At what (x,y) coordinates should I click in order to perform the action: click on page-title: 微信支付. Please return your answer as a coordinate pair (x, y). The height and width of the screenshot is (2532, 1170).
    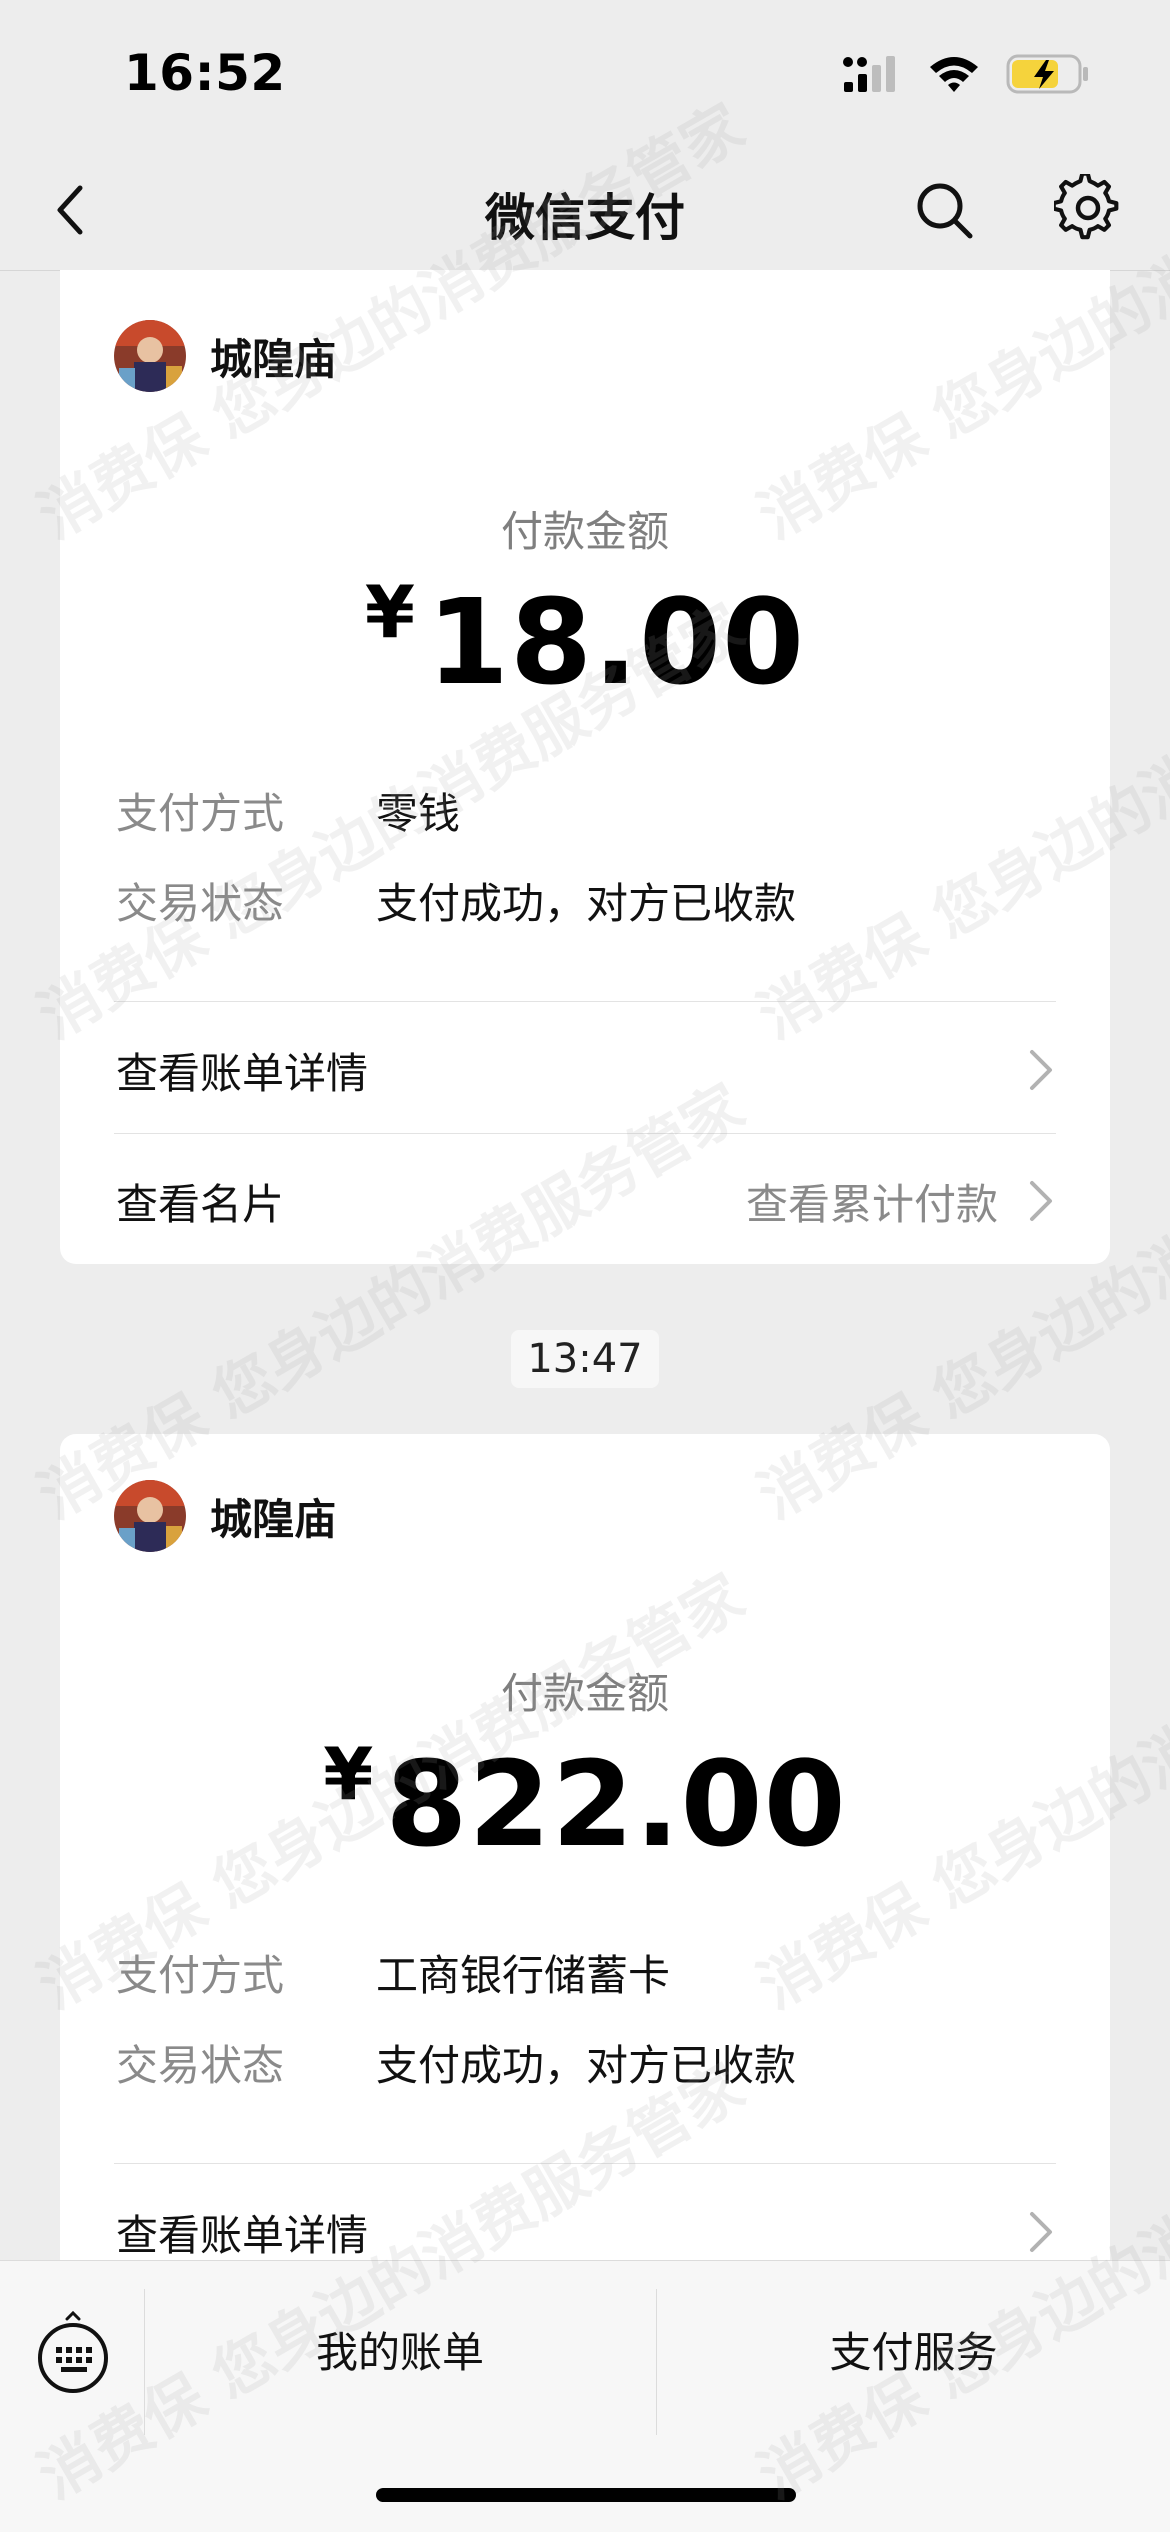
    Looking at the image, I should click on (585, 218).